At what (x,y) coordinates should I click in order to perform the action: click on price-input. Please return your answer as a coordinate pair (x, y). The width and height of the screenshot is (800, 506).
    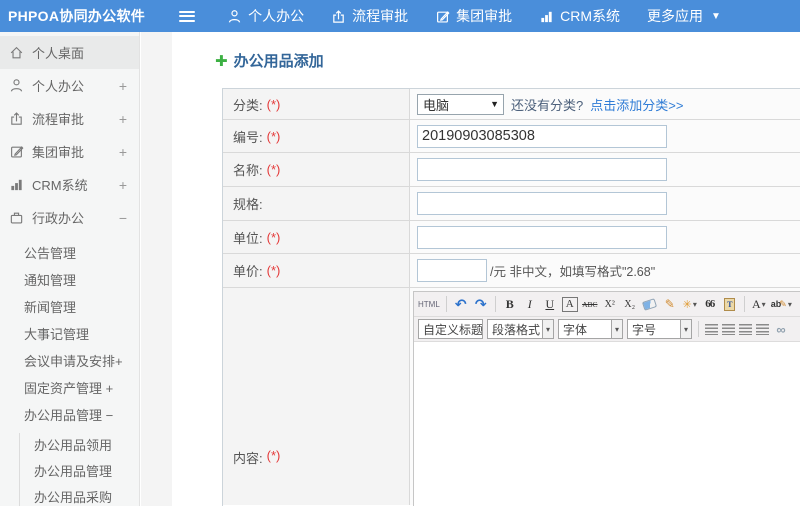
    Looking at the image, I should click on (452, 270).